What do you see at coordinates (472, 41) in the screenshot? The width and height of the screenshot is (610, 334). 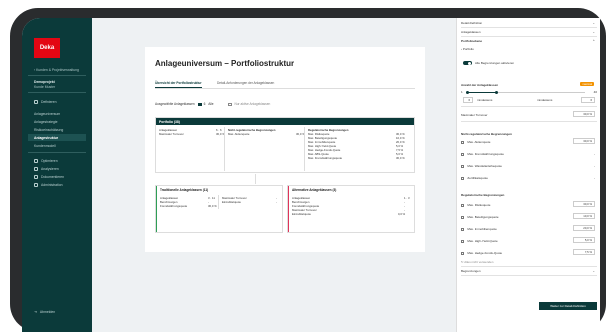 I see `accordion-label: Portfolioebene` at bounding box center [472, 41].